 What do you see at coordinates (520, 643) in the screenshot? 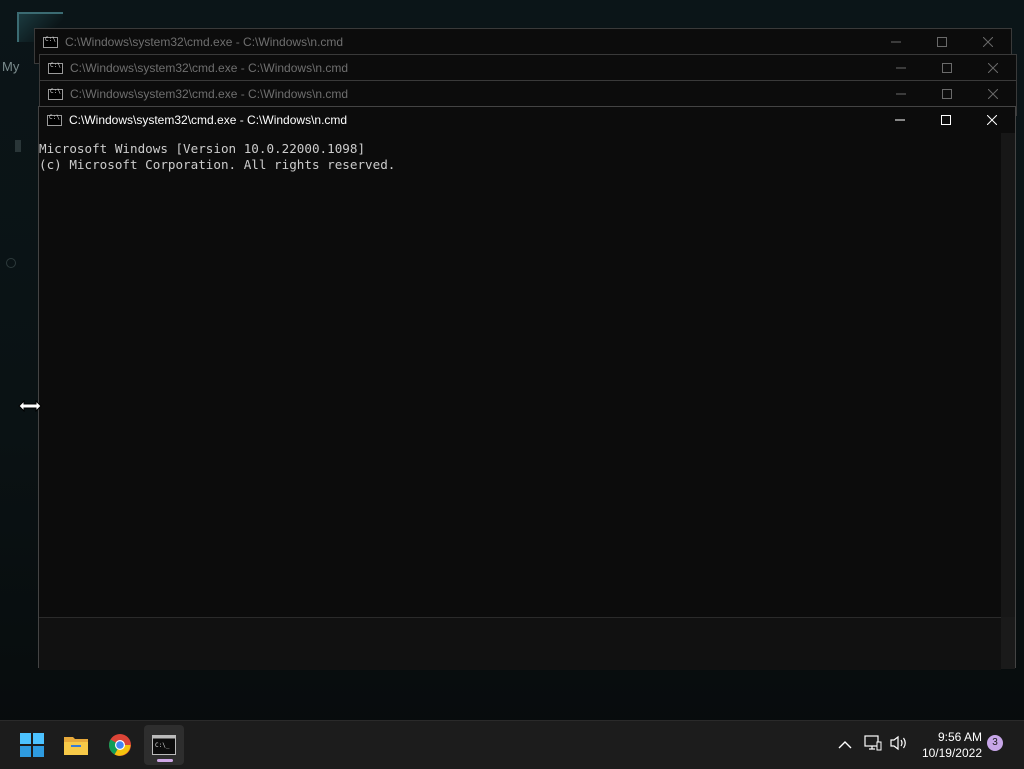
I see `console-bottom-pane` at bounding box center [520, 643].